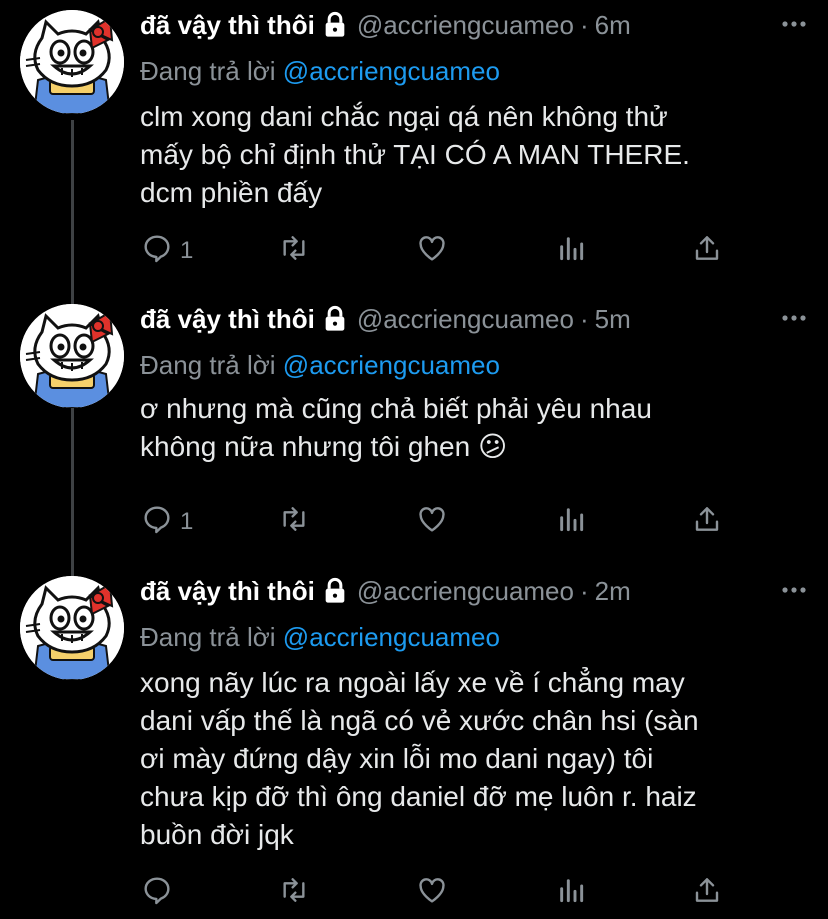 The image size is (828, 919). I want to click on tweet-text-line: buồn đời jqk, so click(217, 834).